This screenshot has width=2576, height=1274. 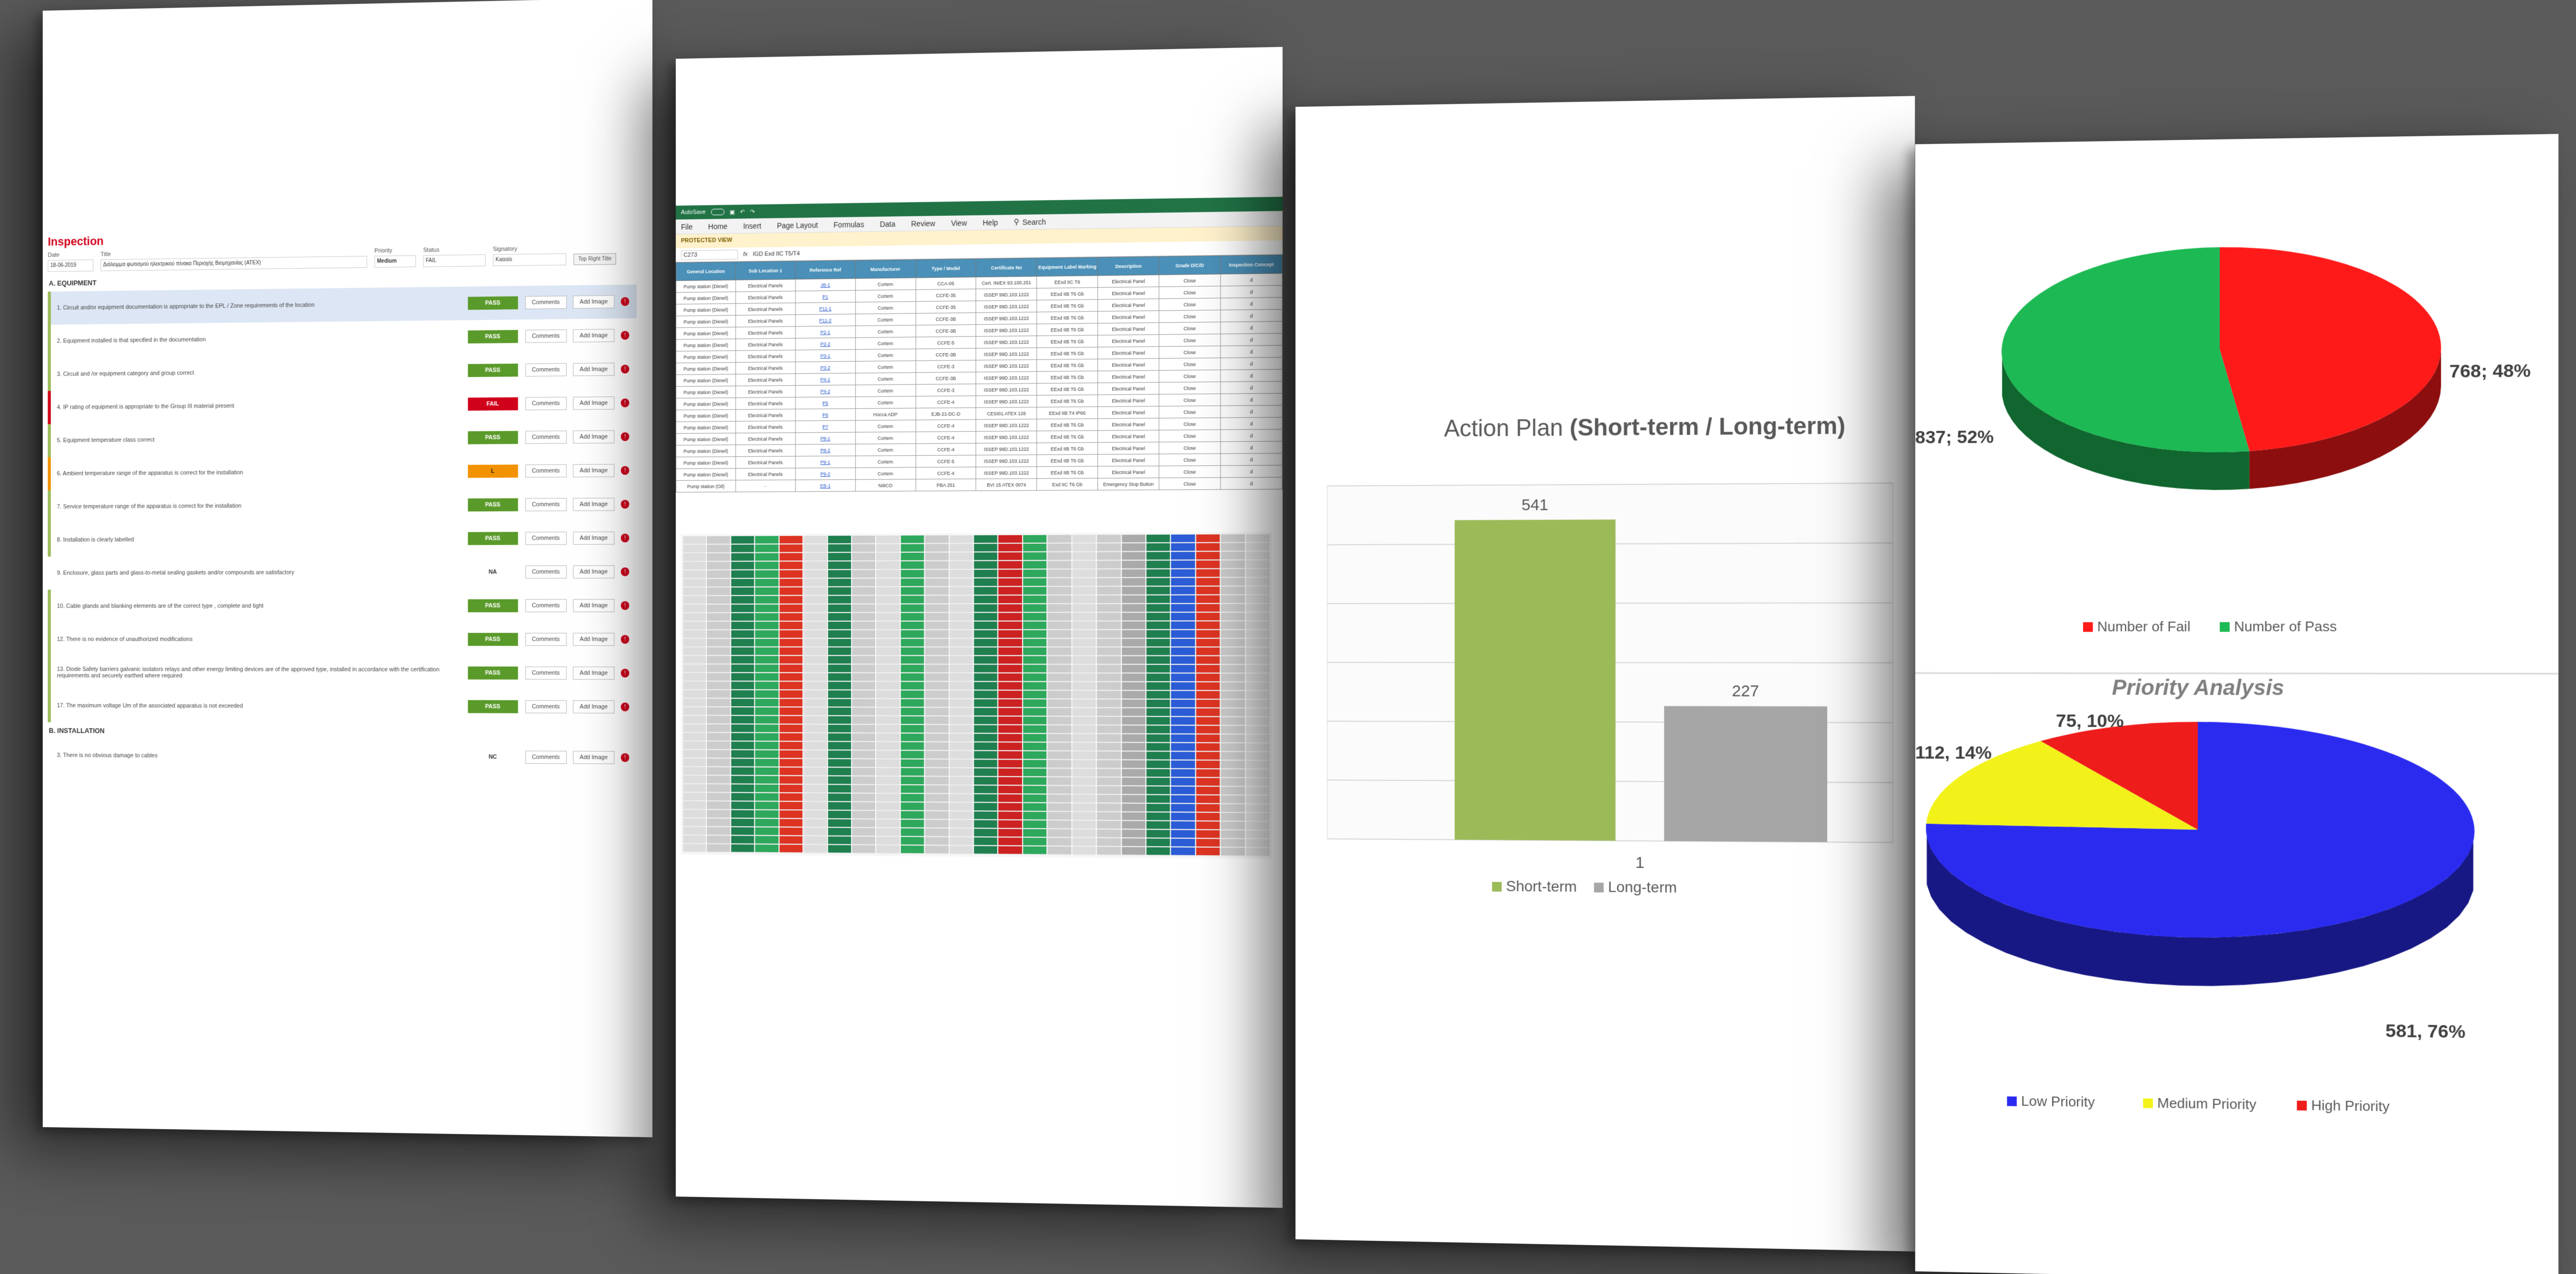 What do you see at coordinates (825, 297) in the screenshot?
I see `table-cell: P1` at bounding box center [825, 297].